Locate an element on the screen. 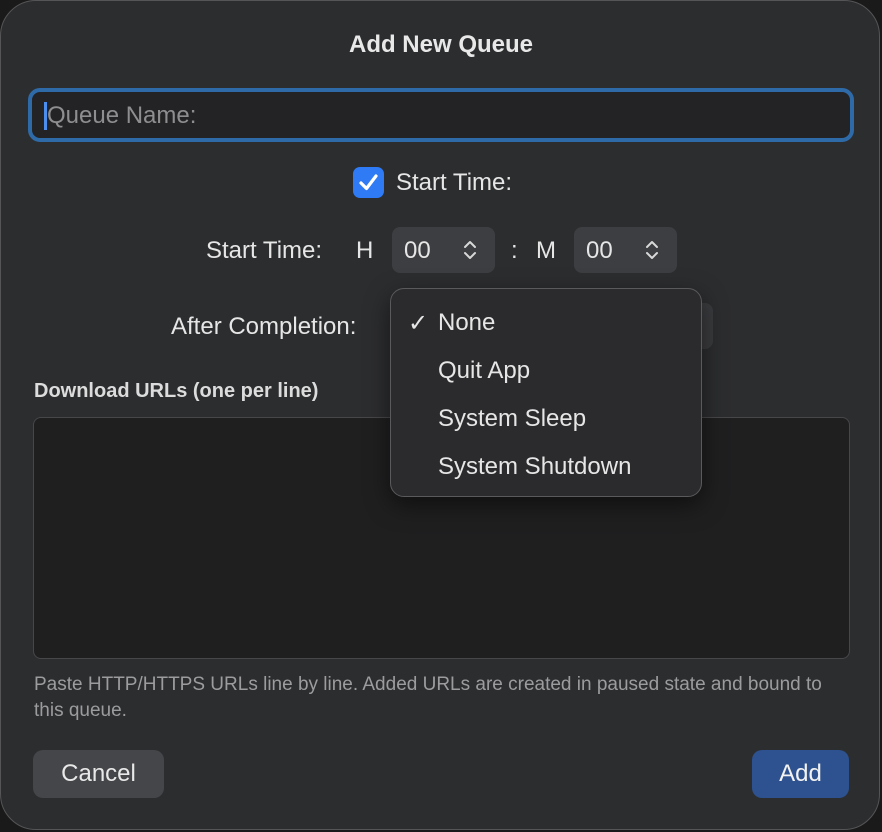  menu-item-none: ✓ None is located at coordinates (546, 323).